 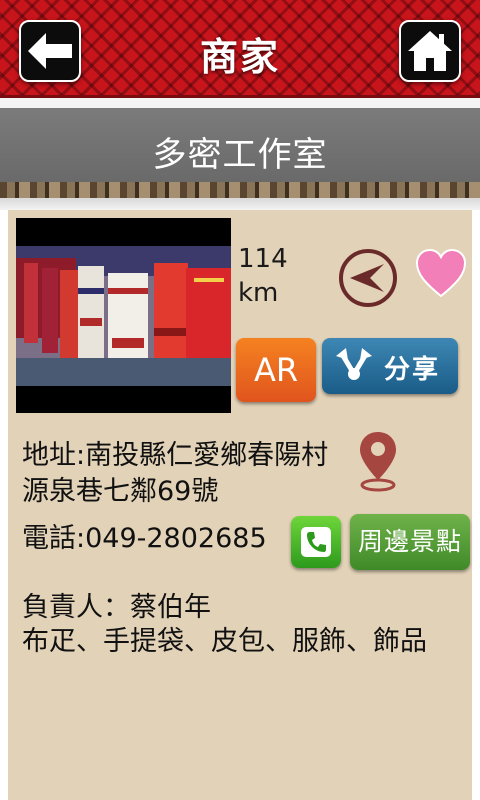 What do you see at coordinates (410, 542) in the screenshot?
I see `nearby-attractions-button: 周邊景點` at bounding box center [410, 542].